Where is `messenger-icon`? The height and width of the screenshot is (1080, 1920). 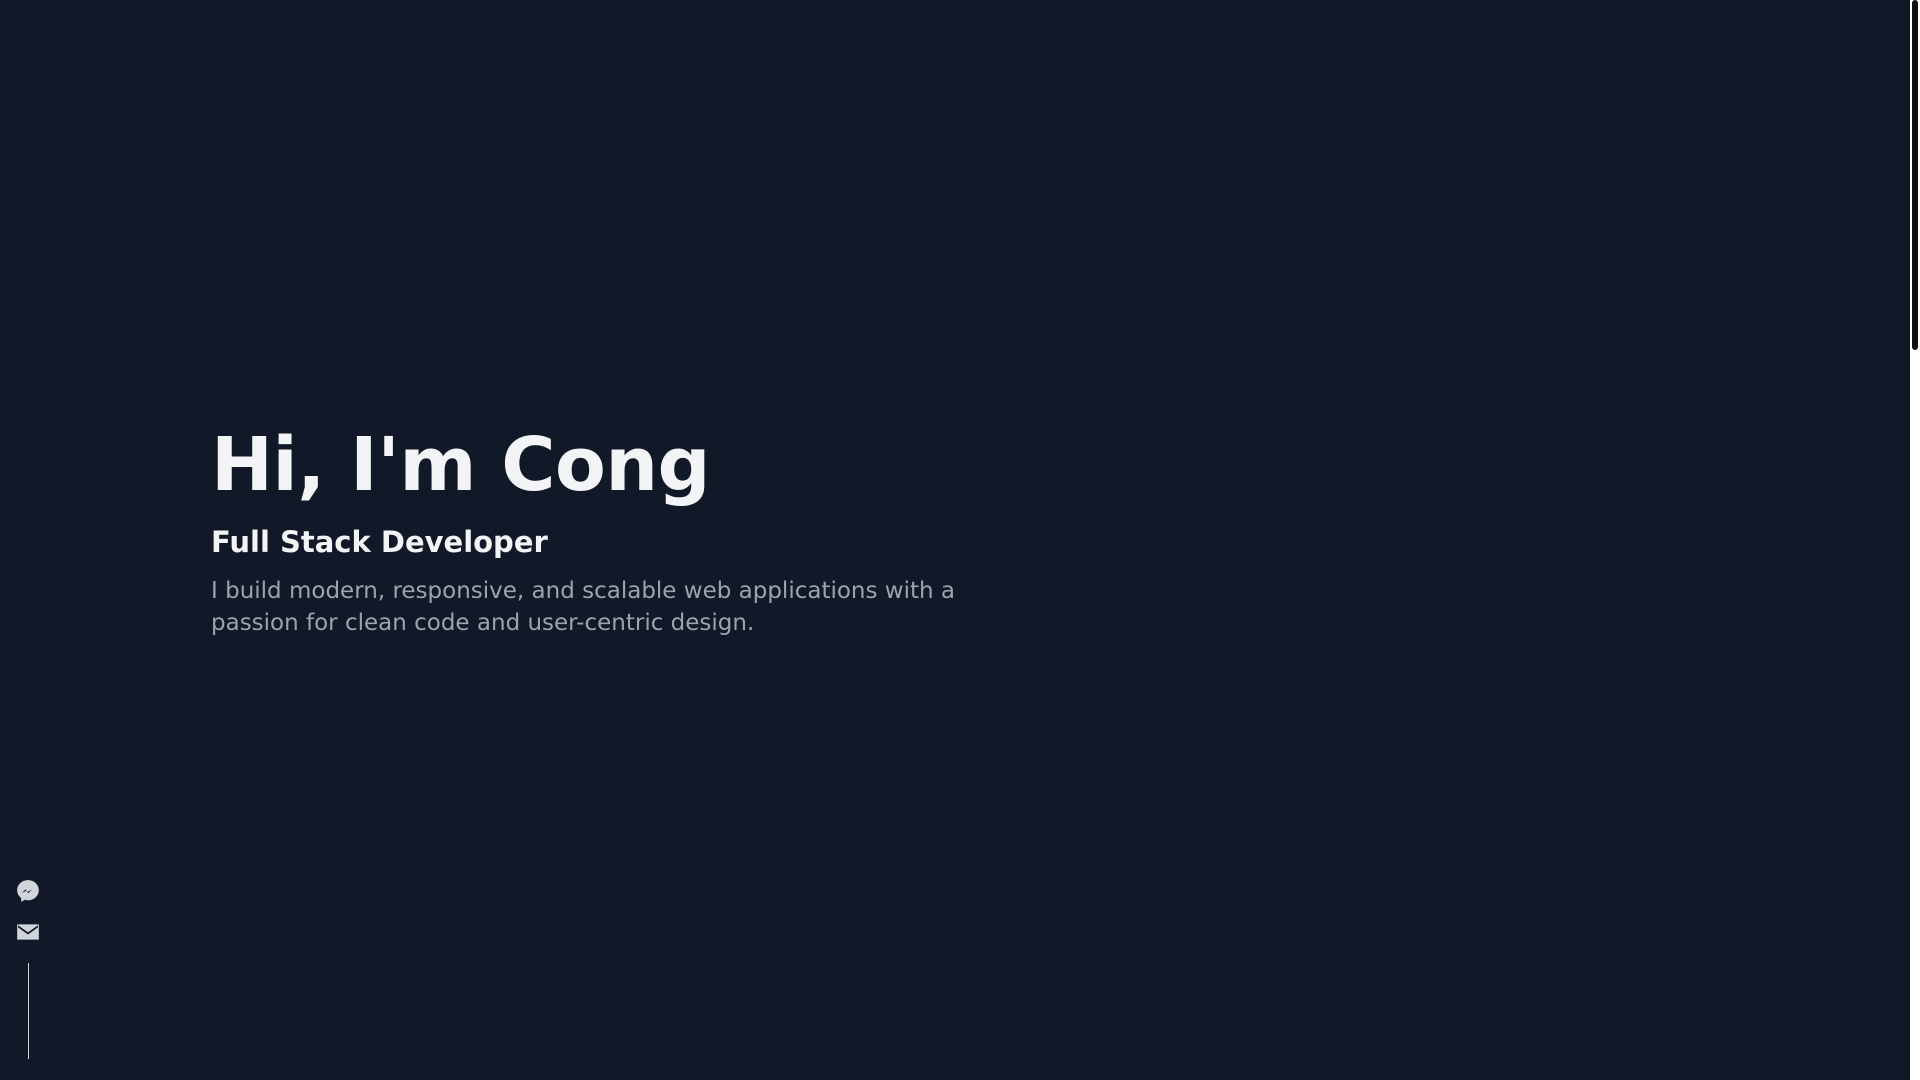
messenger-icon is located at coordinates (28, 891).